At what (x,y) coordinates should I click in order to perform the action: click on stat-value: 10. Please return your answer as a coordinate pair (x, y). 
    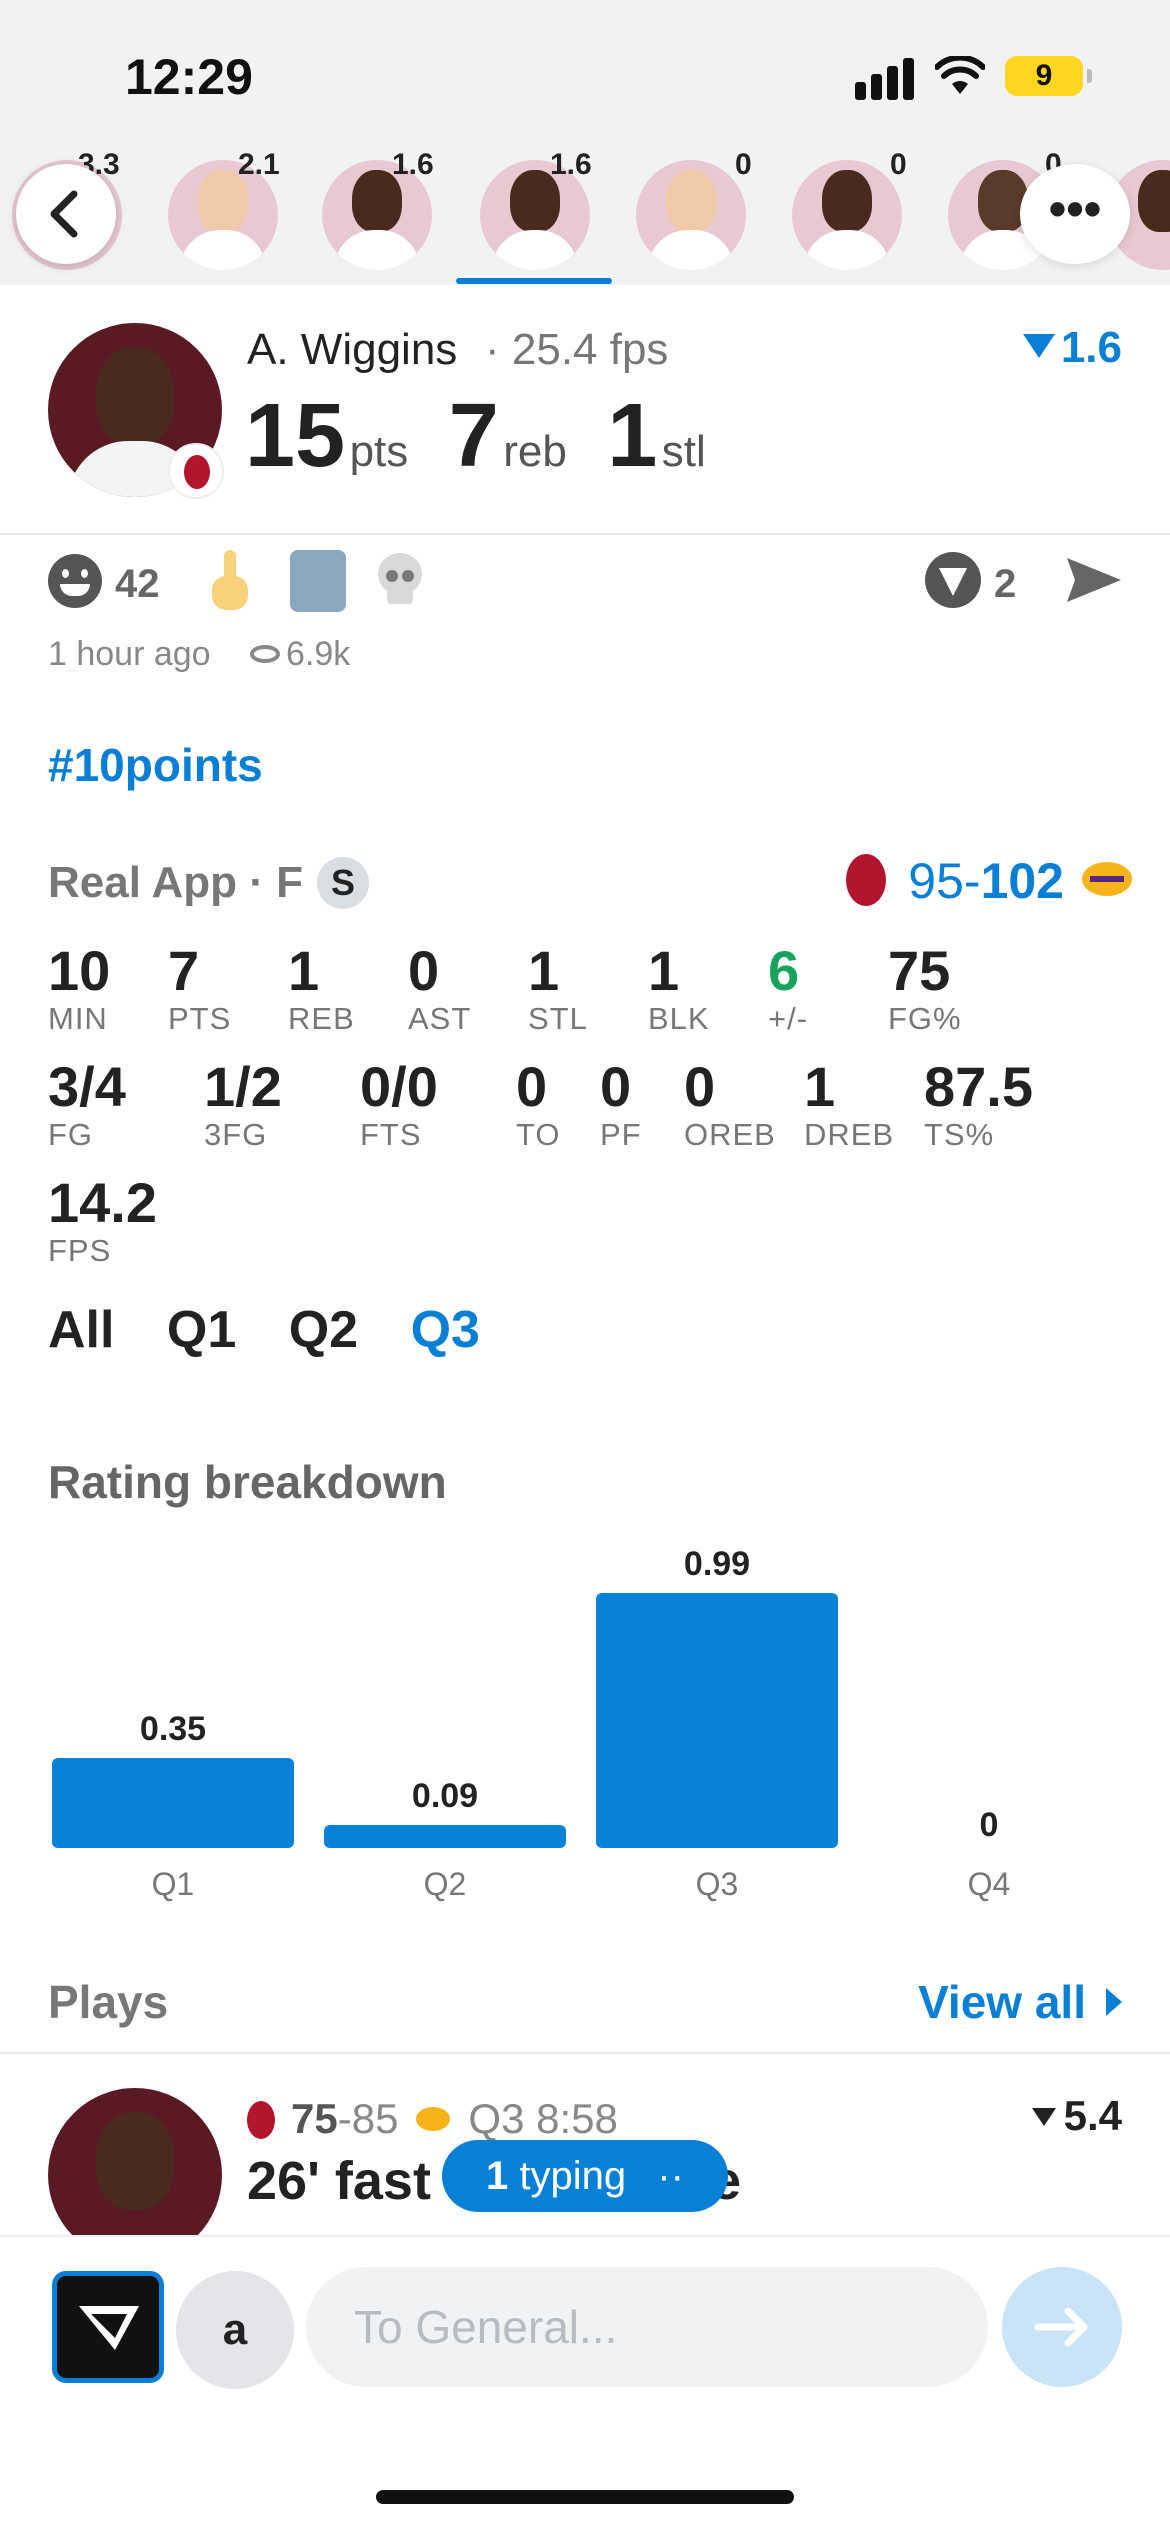
    Looking at the image, I should click on (79, 970).